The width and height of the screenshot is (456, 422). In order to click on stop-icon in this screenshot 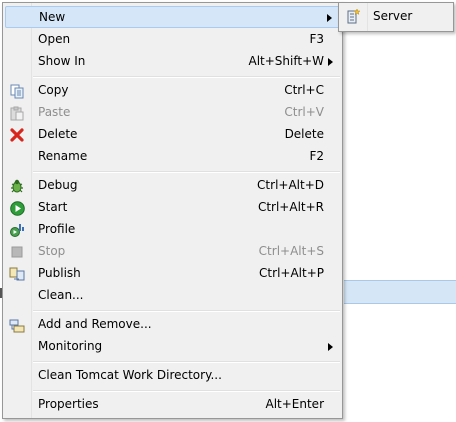, I will do `click(17, 252)`.